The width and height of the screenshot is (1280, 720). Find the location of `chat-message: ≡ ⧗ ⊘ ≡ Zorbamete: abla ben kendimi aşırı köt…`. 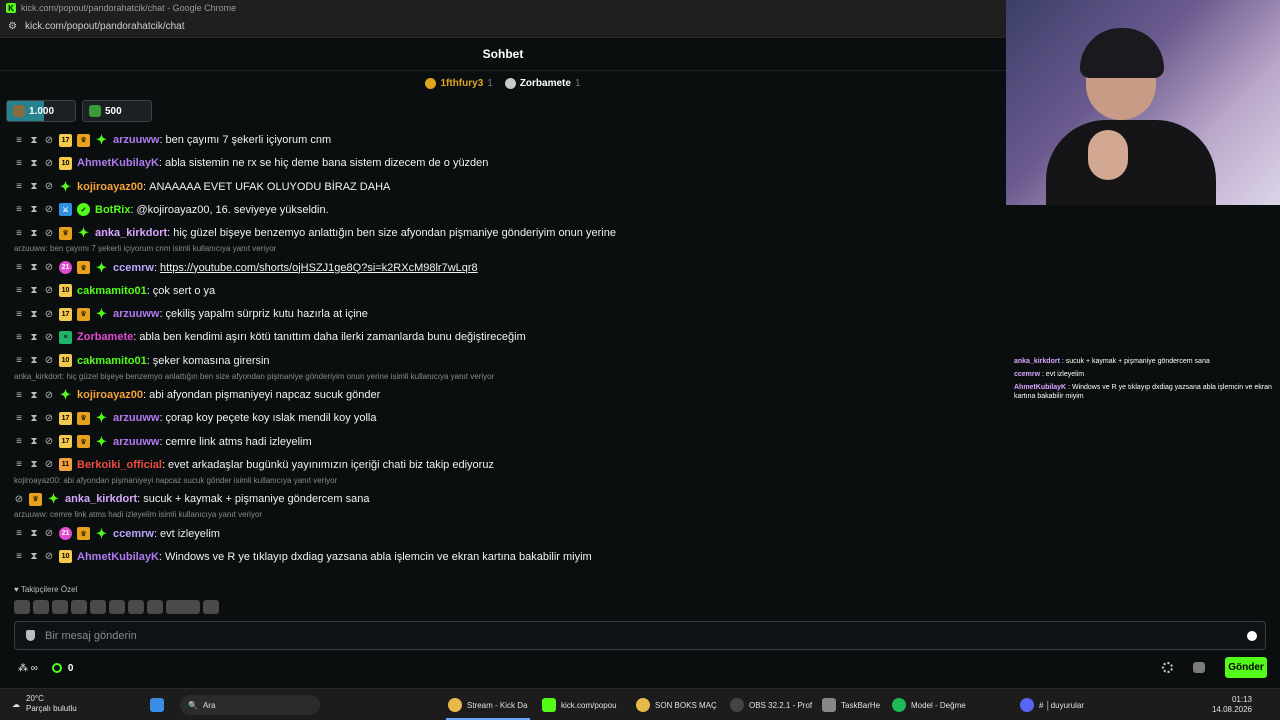

chat-message: ≡ ⧗ ⊘ ≡ Zorbamete: abla ben kendimi aşırı köt… is located at coordinates (270, 337).